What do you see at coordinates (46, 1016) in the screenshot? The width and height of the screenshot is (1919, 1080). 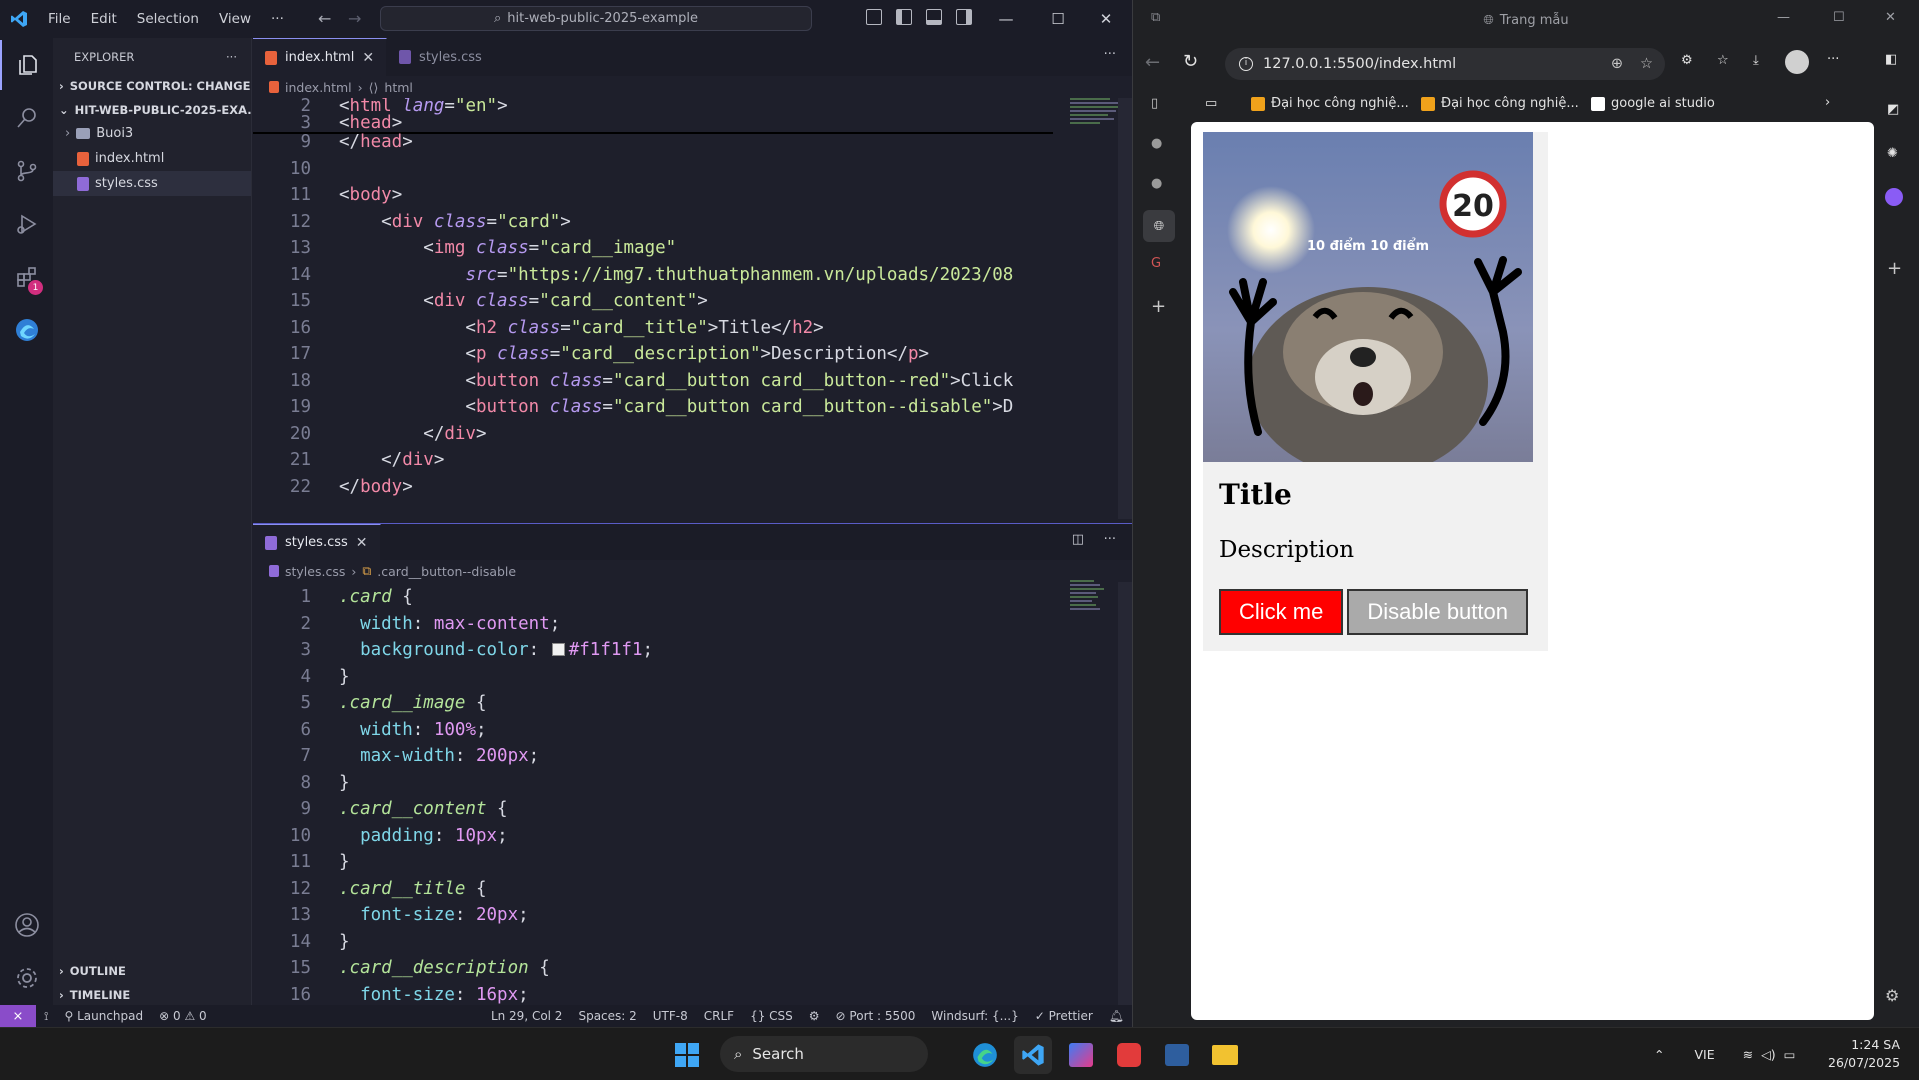 I see `git-icon: ⟟` at bounding box center [46, 1016].